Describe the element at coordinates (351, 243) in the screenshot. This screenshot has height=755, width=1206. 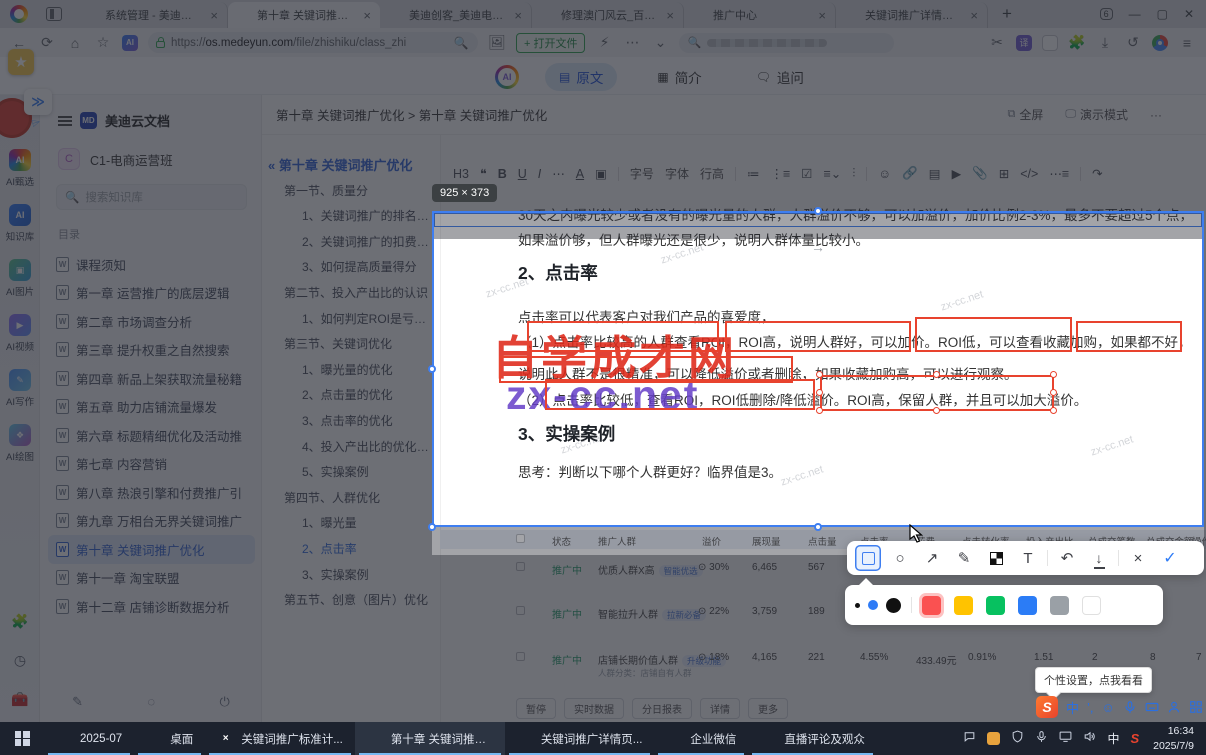
I see `toc-item: 2、关键词推广的扣费公式` at that location.